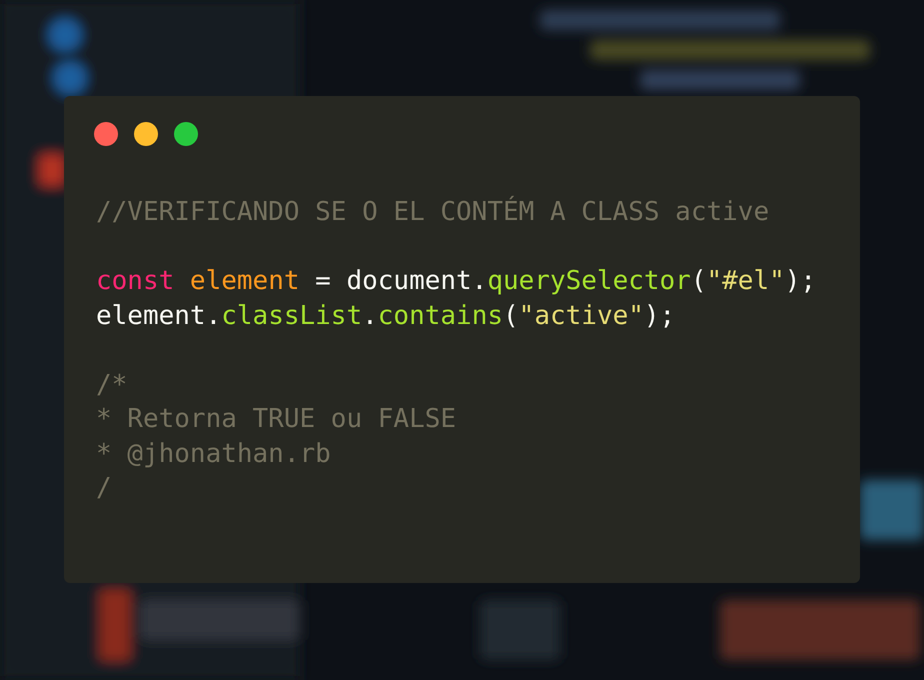 This screenshot has height=680, width=924. What do you see at coordinates (386, 315) in the screenshot?
I see `code-line: element.classList.contains("active");` at bounding box center [386, 315].